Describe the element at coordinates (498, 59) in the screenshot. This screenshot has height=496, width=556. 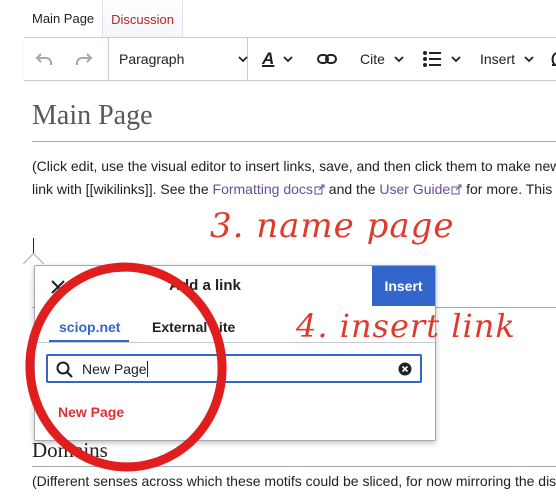
I see `insert-label: Insert` at that location.